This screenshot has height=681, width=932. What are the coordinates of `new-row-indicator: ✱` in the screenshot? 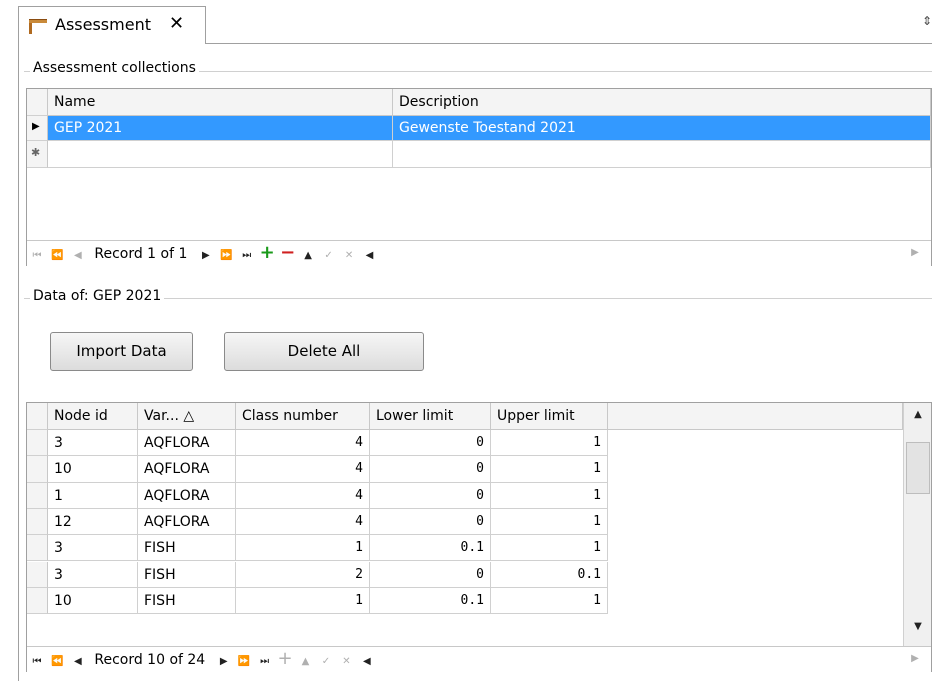 It's located at (37, 154).